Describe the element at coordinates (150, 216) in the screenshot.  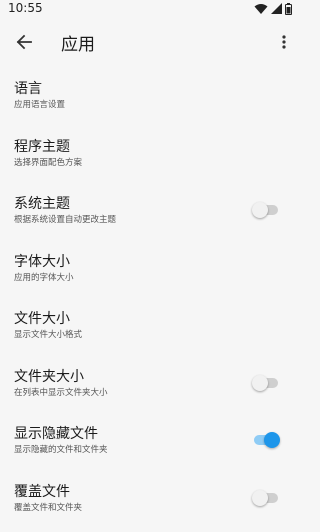
I see `setting-system-theme: 系统主题 根据系统设置自动更改主题` at that location.